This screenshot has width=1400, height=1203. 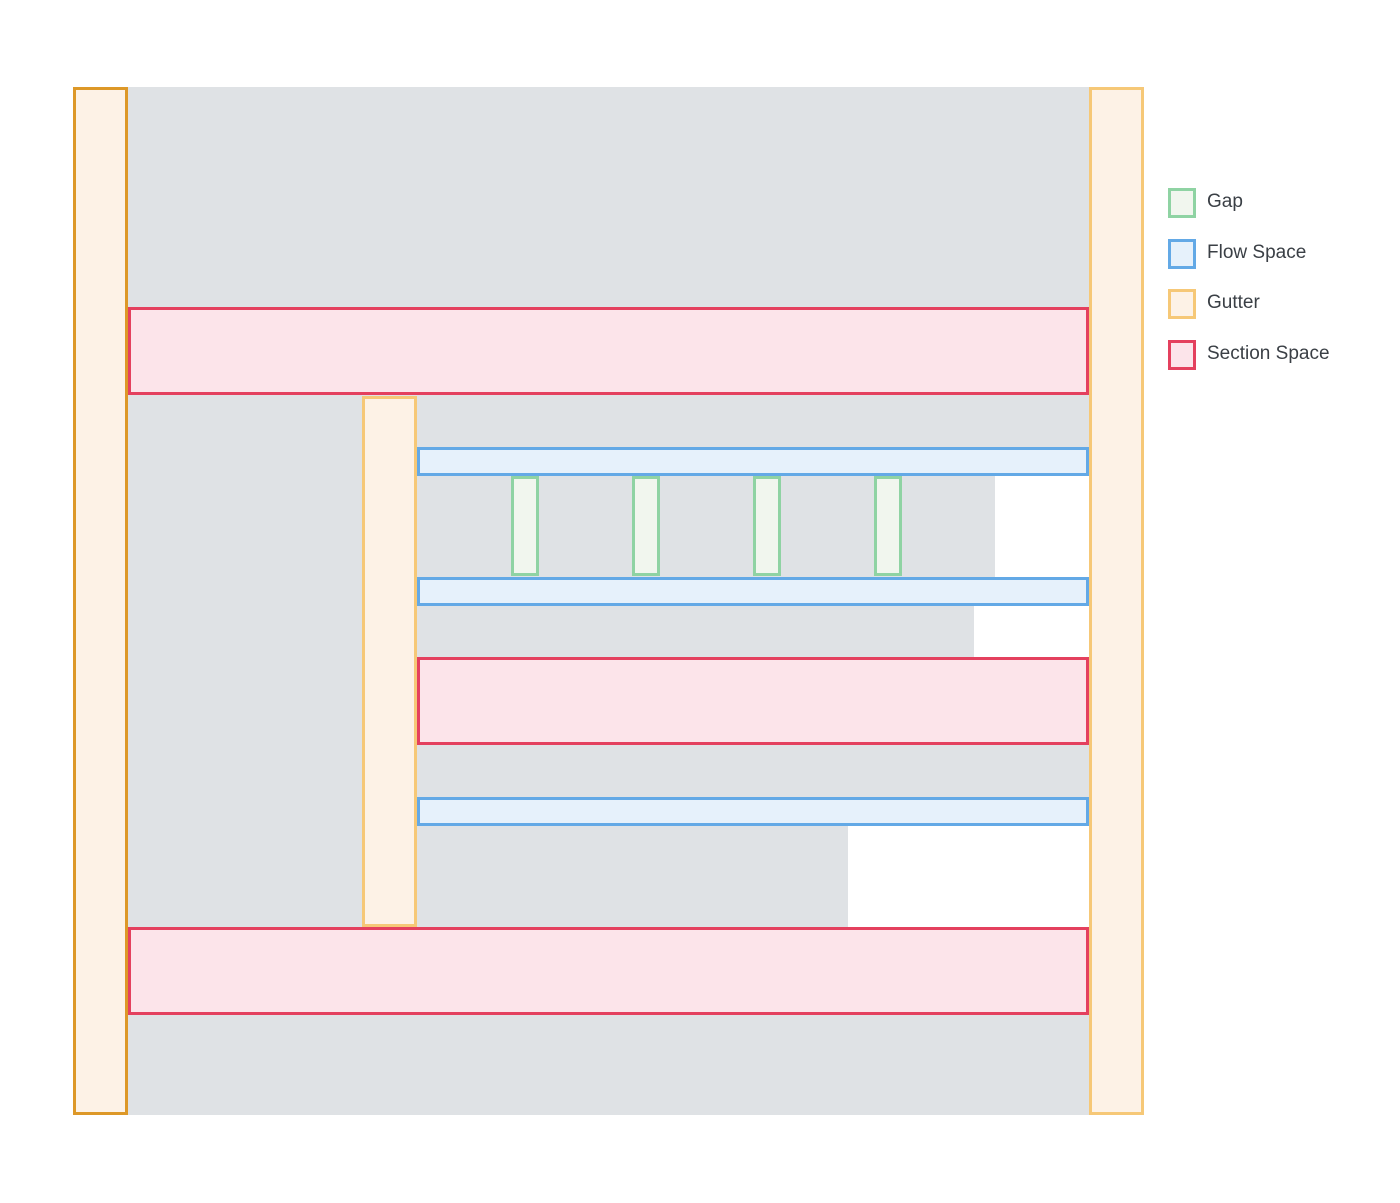 I want to click on legend-item-flow-space: Flow Space, so click(x=1278, y=254).